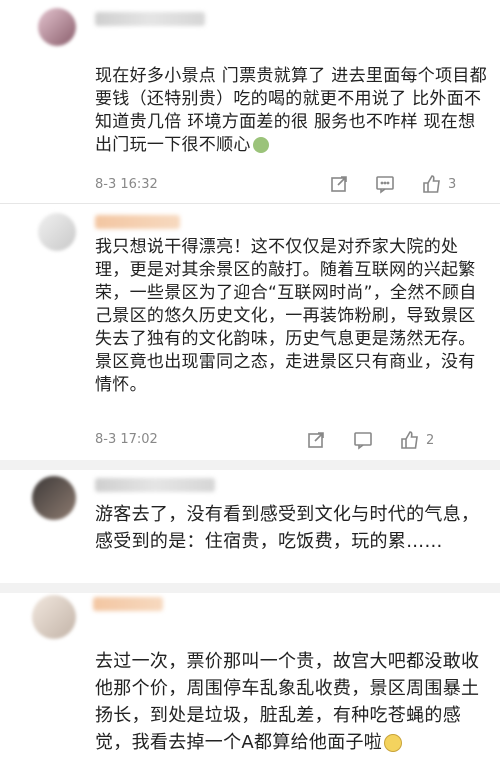 Image resolution: width=500 pixels, height=763 pixels. What do you see at coordinates (393, 743) in the screenshot?
I see `glasses-emoji-icon` at bounding box center [393, 743].